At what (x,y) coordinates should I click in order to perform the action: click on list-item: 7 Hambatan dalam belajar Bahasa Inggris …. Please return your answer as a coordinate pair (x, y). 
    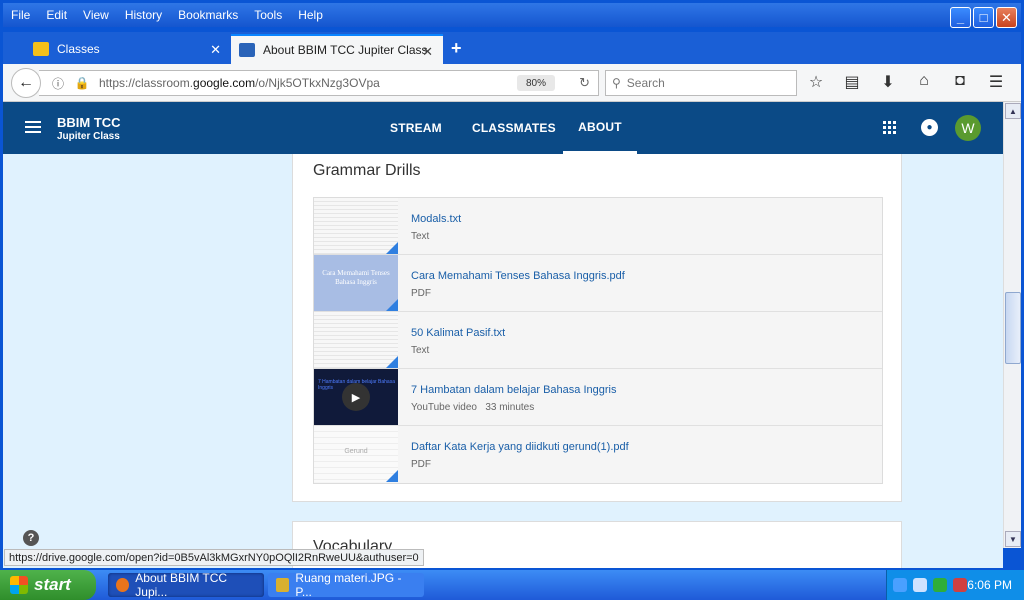
    Looking at the image, I should click on (598, 397).